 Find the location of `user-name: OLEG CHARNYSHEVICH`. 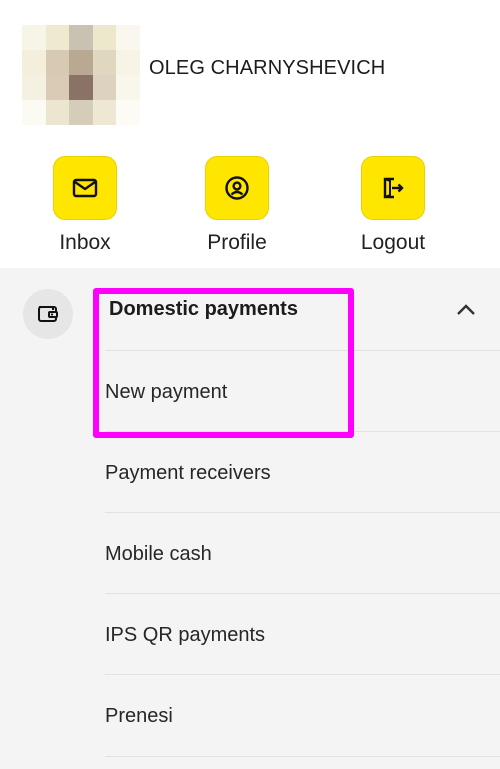

user-name: OLEG CHARNYSHEVICH is located at coordinates (267, 68).